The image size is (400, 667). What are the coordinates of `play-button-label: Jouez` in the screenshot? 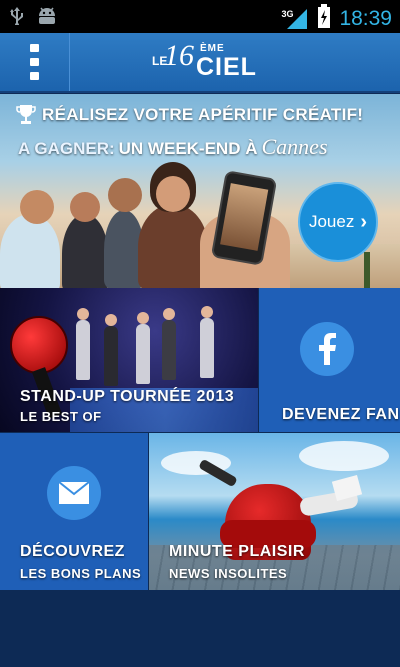 It's located at (331, 221).